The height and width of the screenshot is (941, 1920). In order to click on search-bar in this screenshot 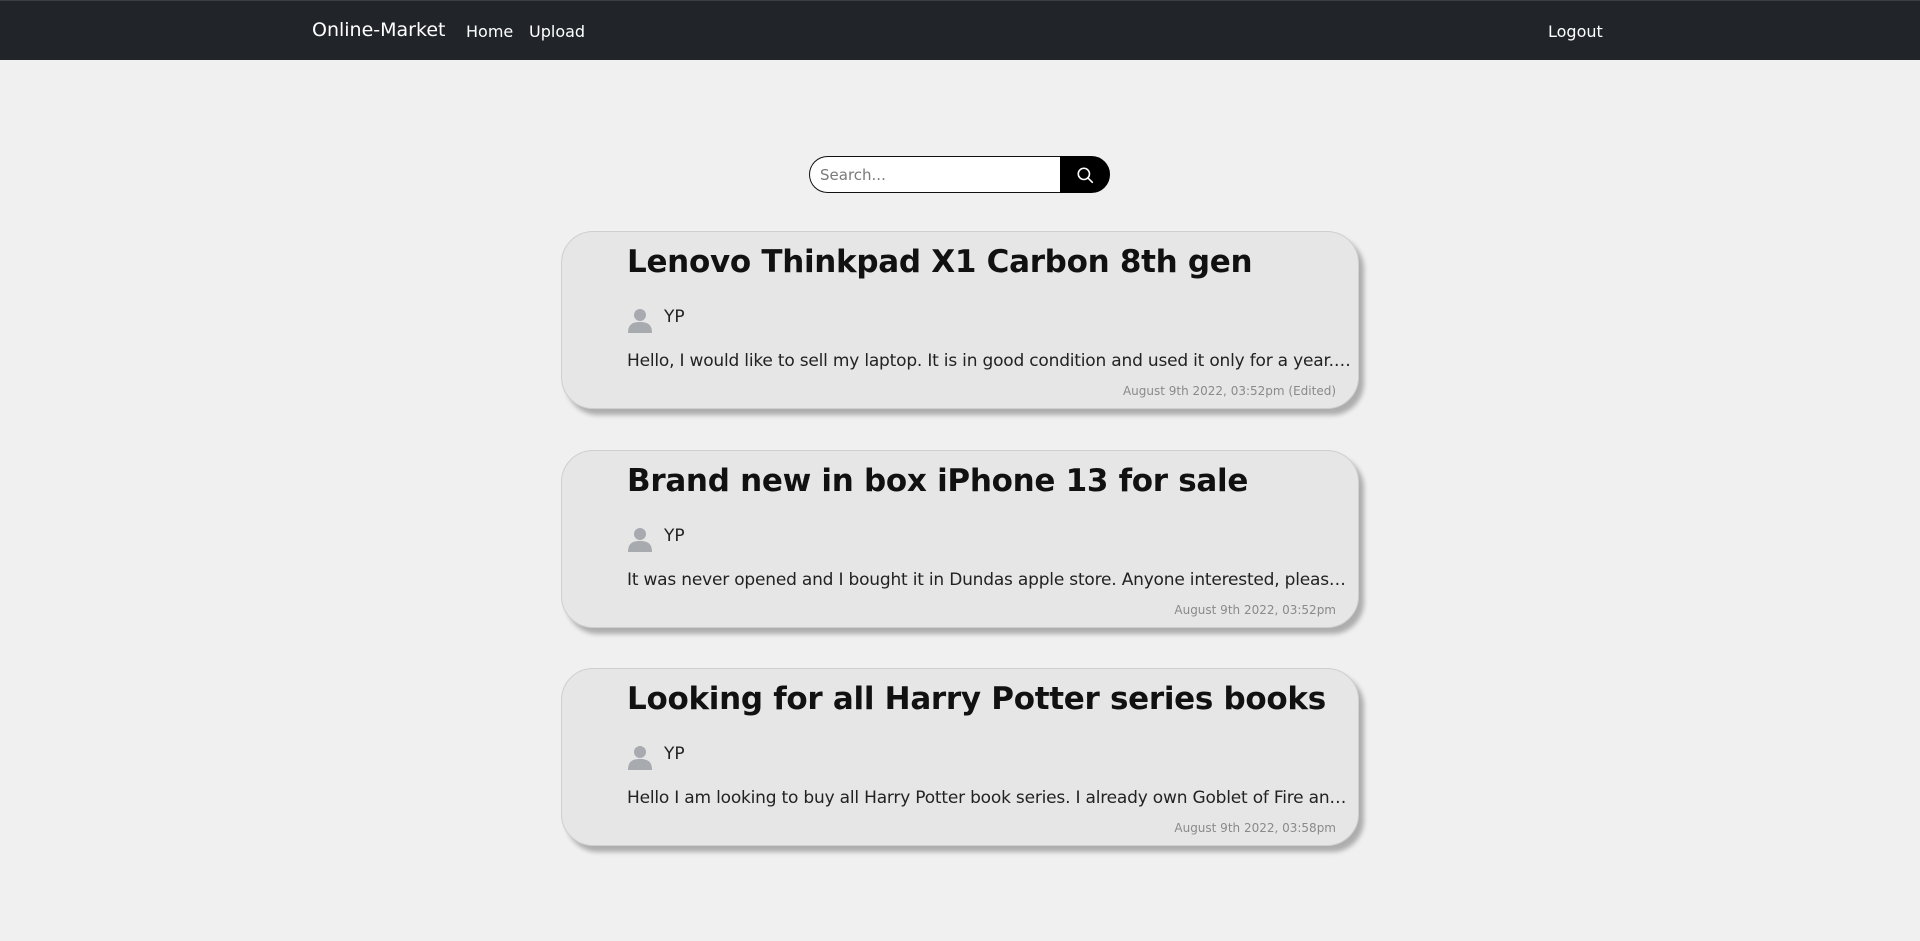, I will do `click(959, 174)`.